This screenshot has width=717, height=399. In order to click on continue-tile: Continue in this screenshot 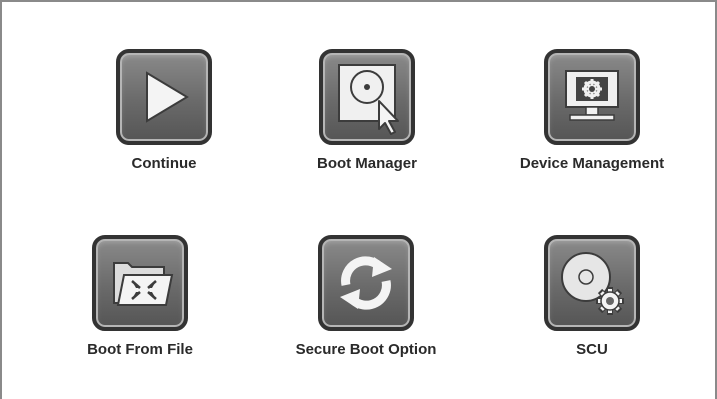, I will do `click(164, 129)`.